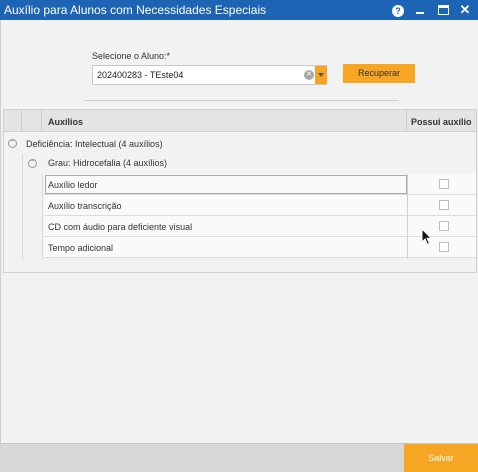 The width and height of the screenshot is (478, 472). I want to click on clear-icon: ✕, so click(309, 75).